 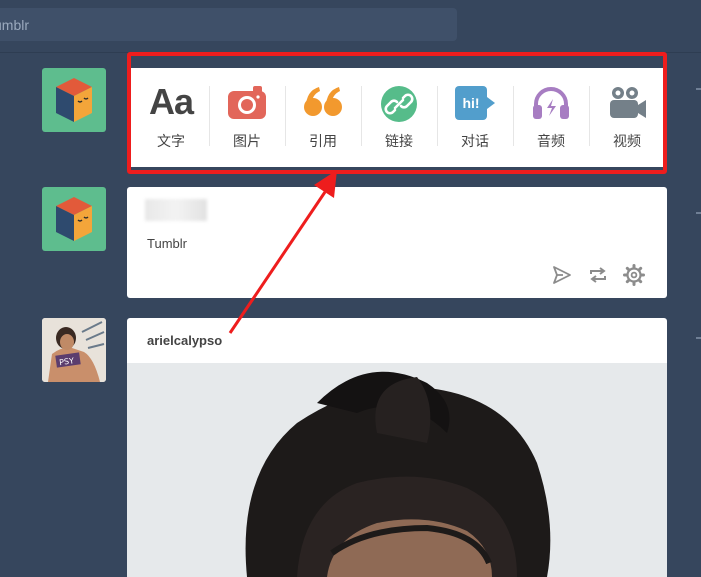 I want to click on compose-label: 音频, so click(x=551, y=142).